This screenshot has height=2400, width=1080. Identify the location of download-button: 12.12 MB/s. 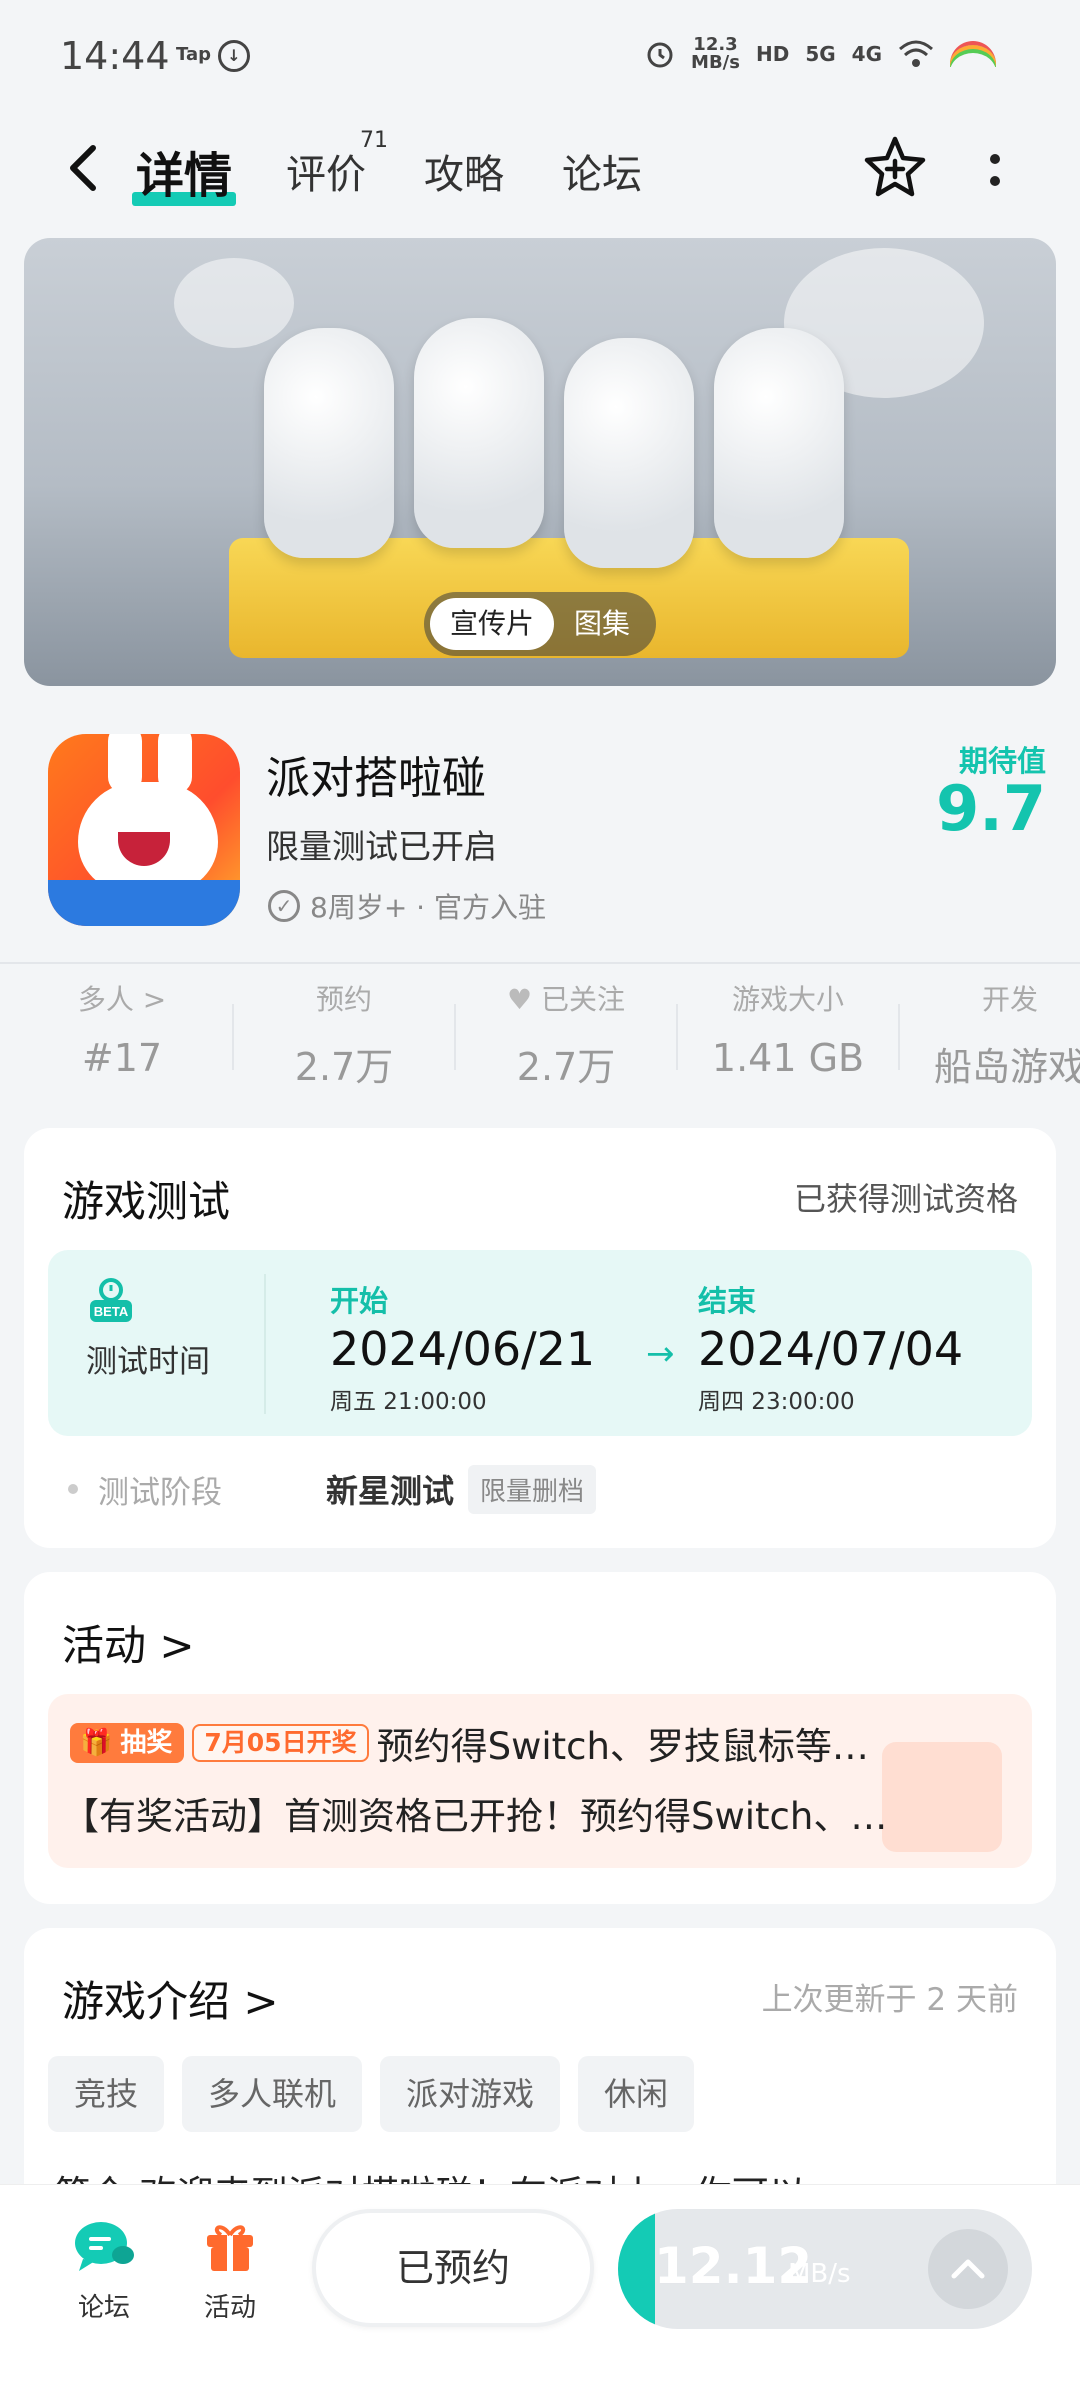
(825, 2269).